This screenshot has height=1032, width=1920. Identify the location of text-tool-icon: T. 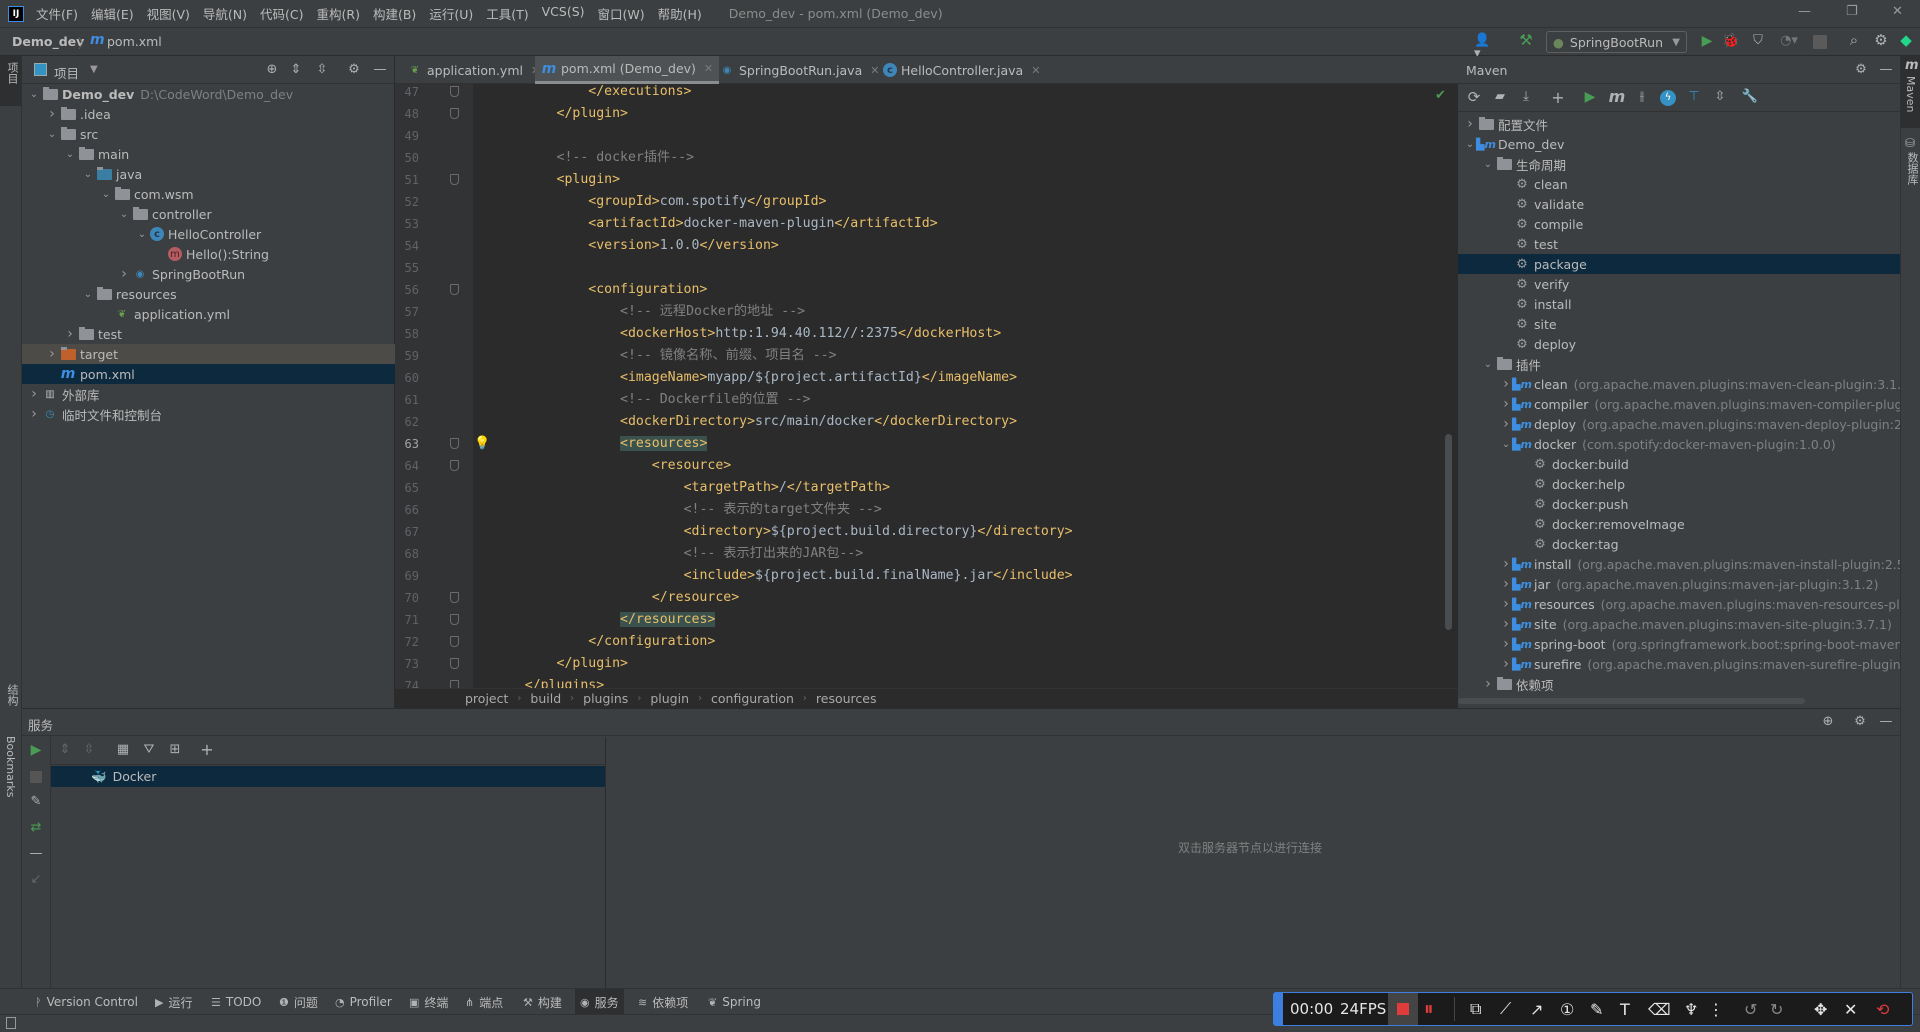
(1625, 1009).